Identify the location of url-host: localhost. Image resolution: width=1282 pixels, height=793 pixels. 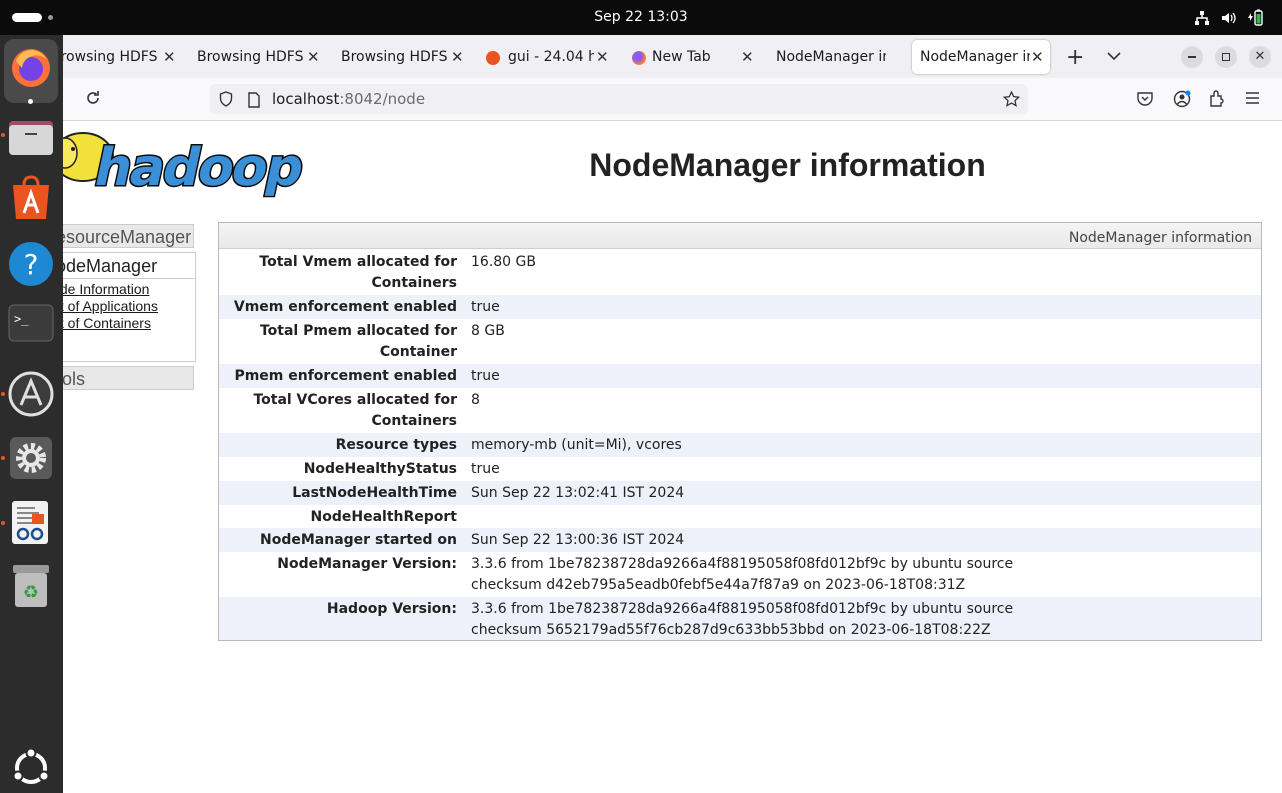
(306, 99).